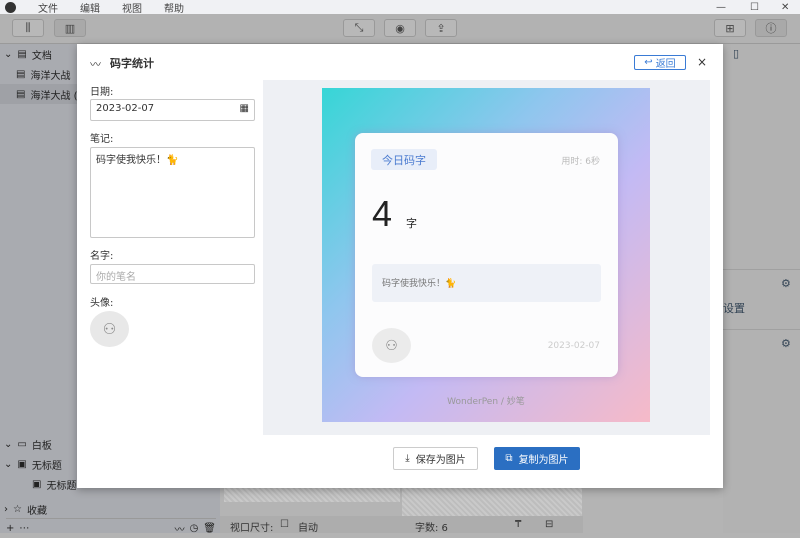 The width and height of the screenshot is (800, 538). Describe the element at coordinates (209, 528) in the screenshot. I see `trash-icon: 🗑` at that location.